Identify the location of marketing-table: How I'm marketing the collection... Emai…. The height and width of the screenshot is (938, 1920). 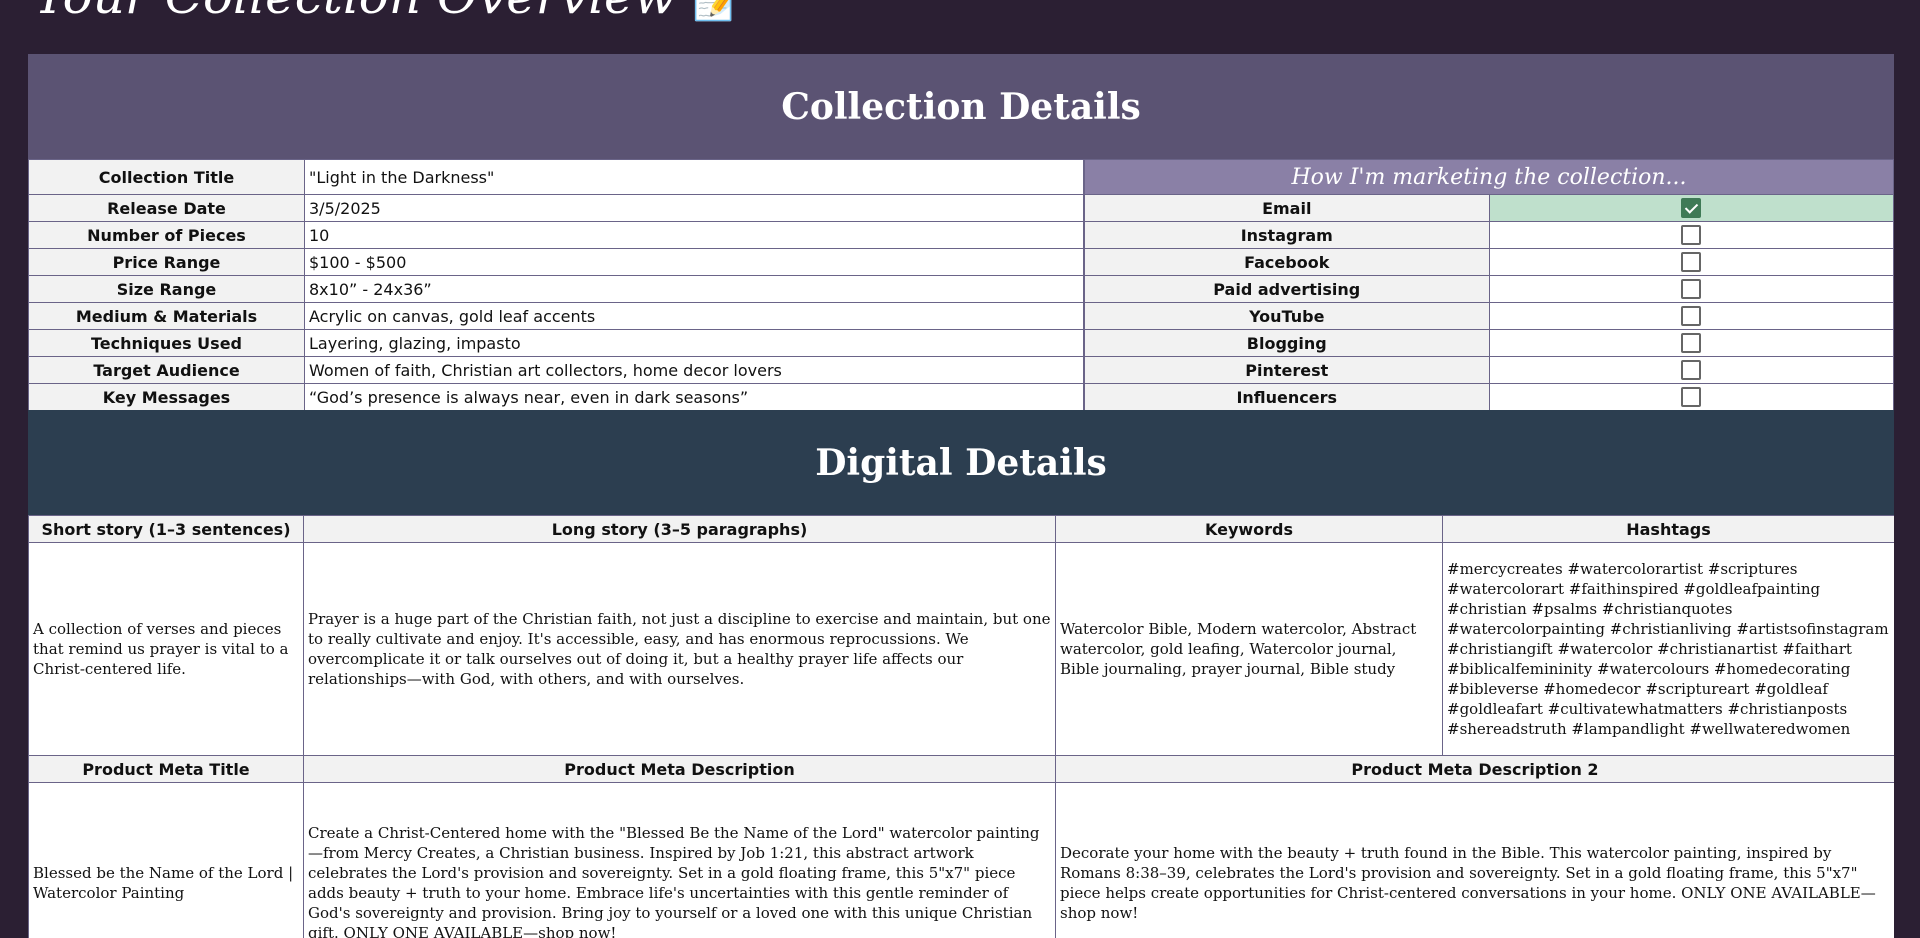
(1489, 285).